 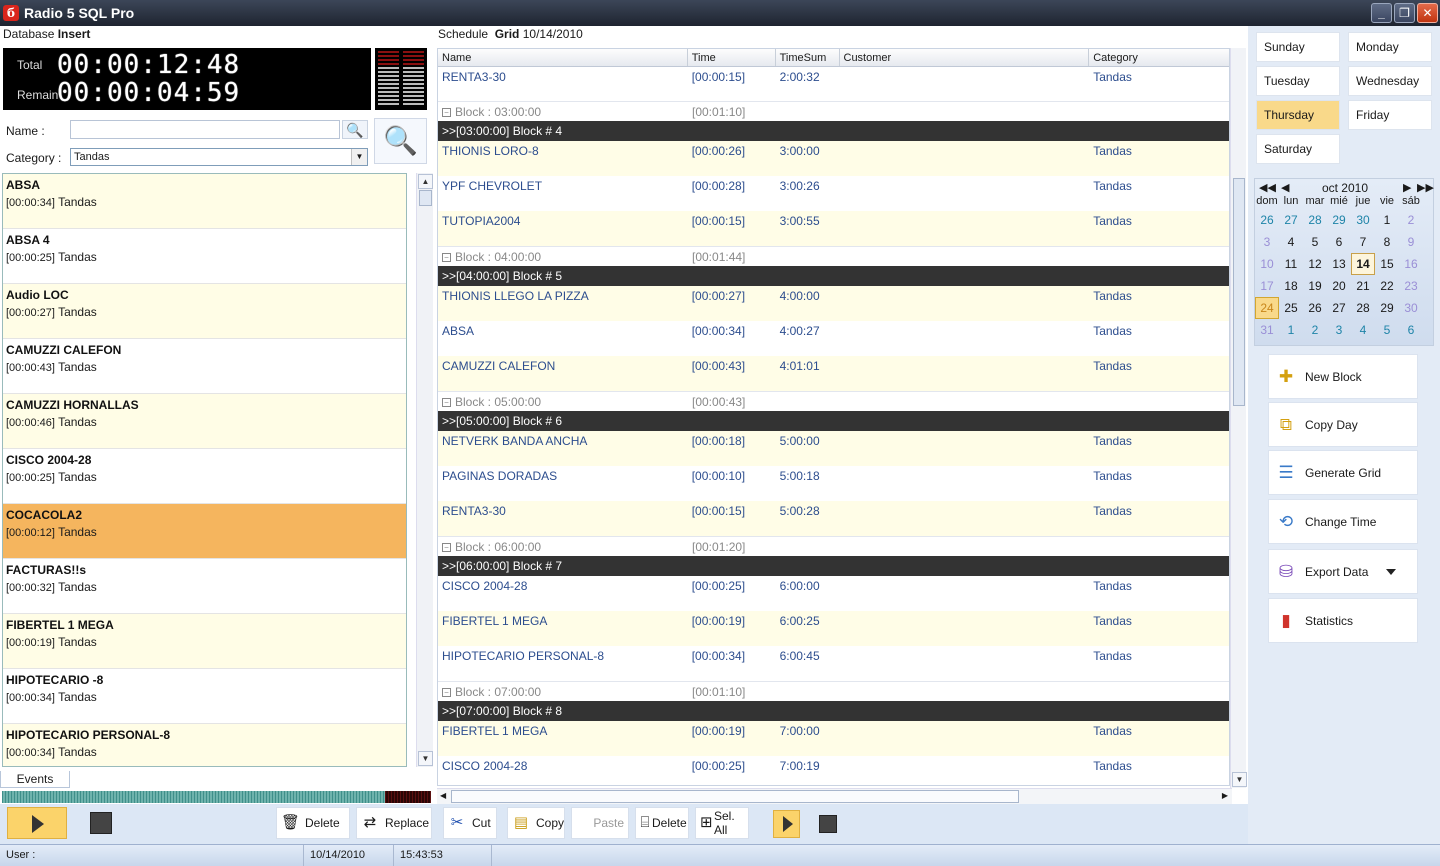 I want to click on day-tuesday: Tuesday, so click(x=1298, y=81).